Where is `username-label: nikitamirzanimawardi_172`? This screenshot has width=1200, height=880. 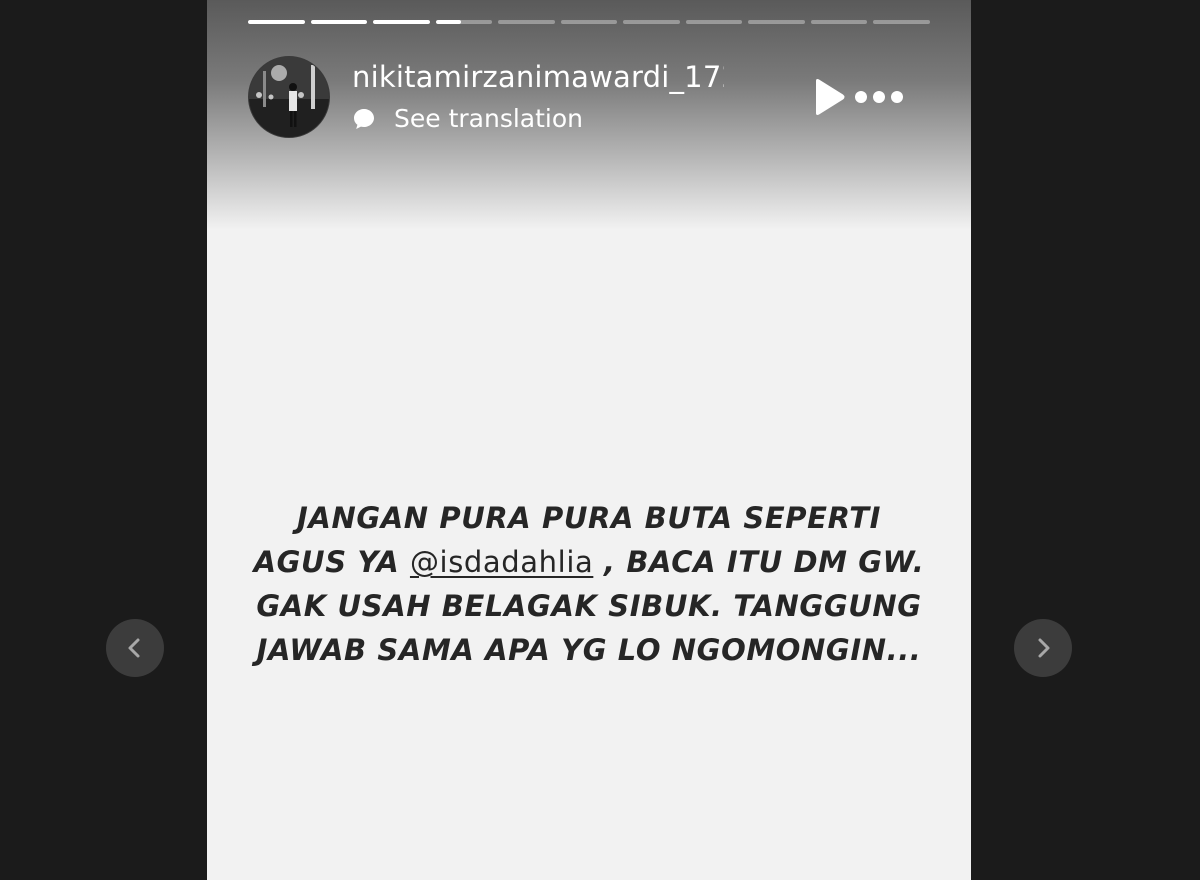
username-label: nikitamirzanimawardi_172 is located at coordinates (538, 77).